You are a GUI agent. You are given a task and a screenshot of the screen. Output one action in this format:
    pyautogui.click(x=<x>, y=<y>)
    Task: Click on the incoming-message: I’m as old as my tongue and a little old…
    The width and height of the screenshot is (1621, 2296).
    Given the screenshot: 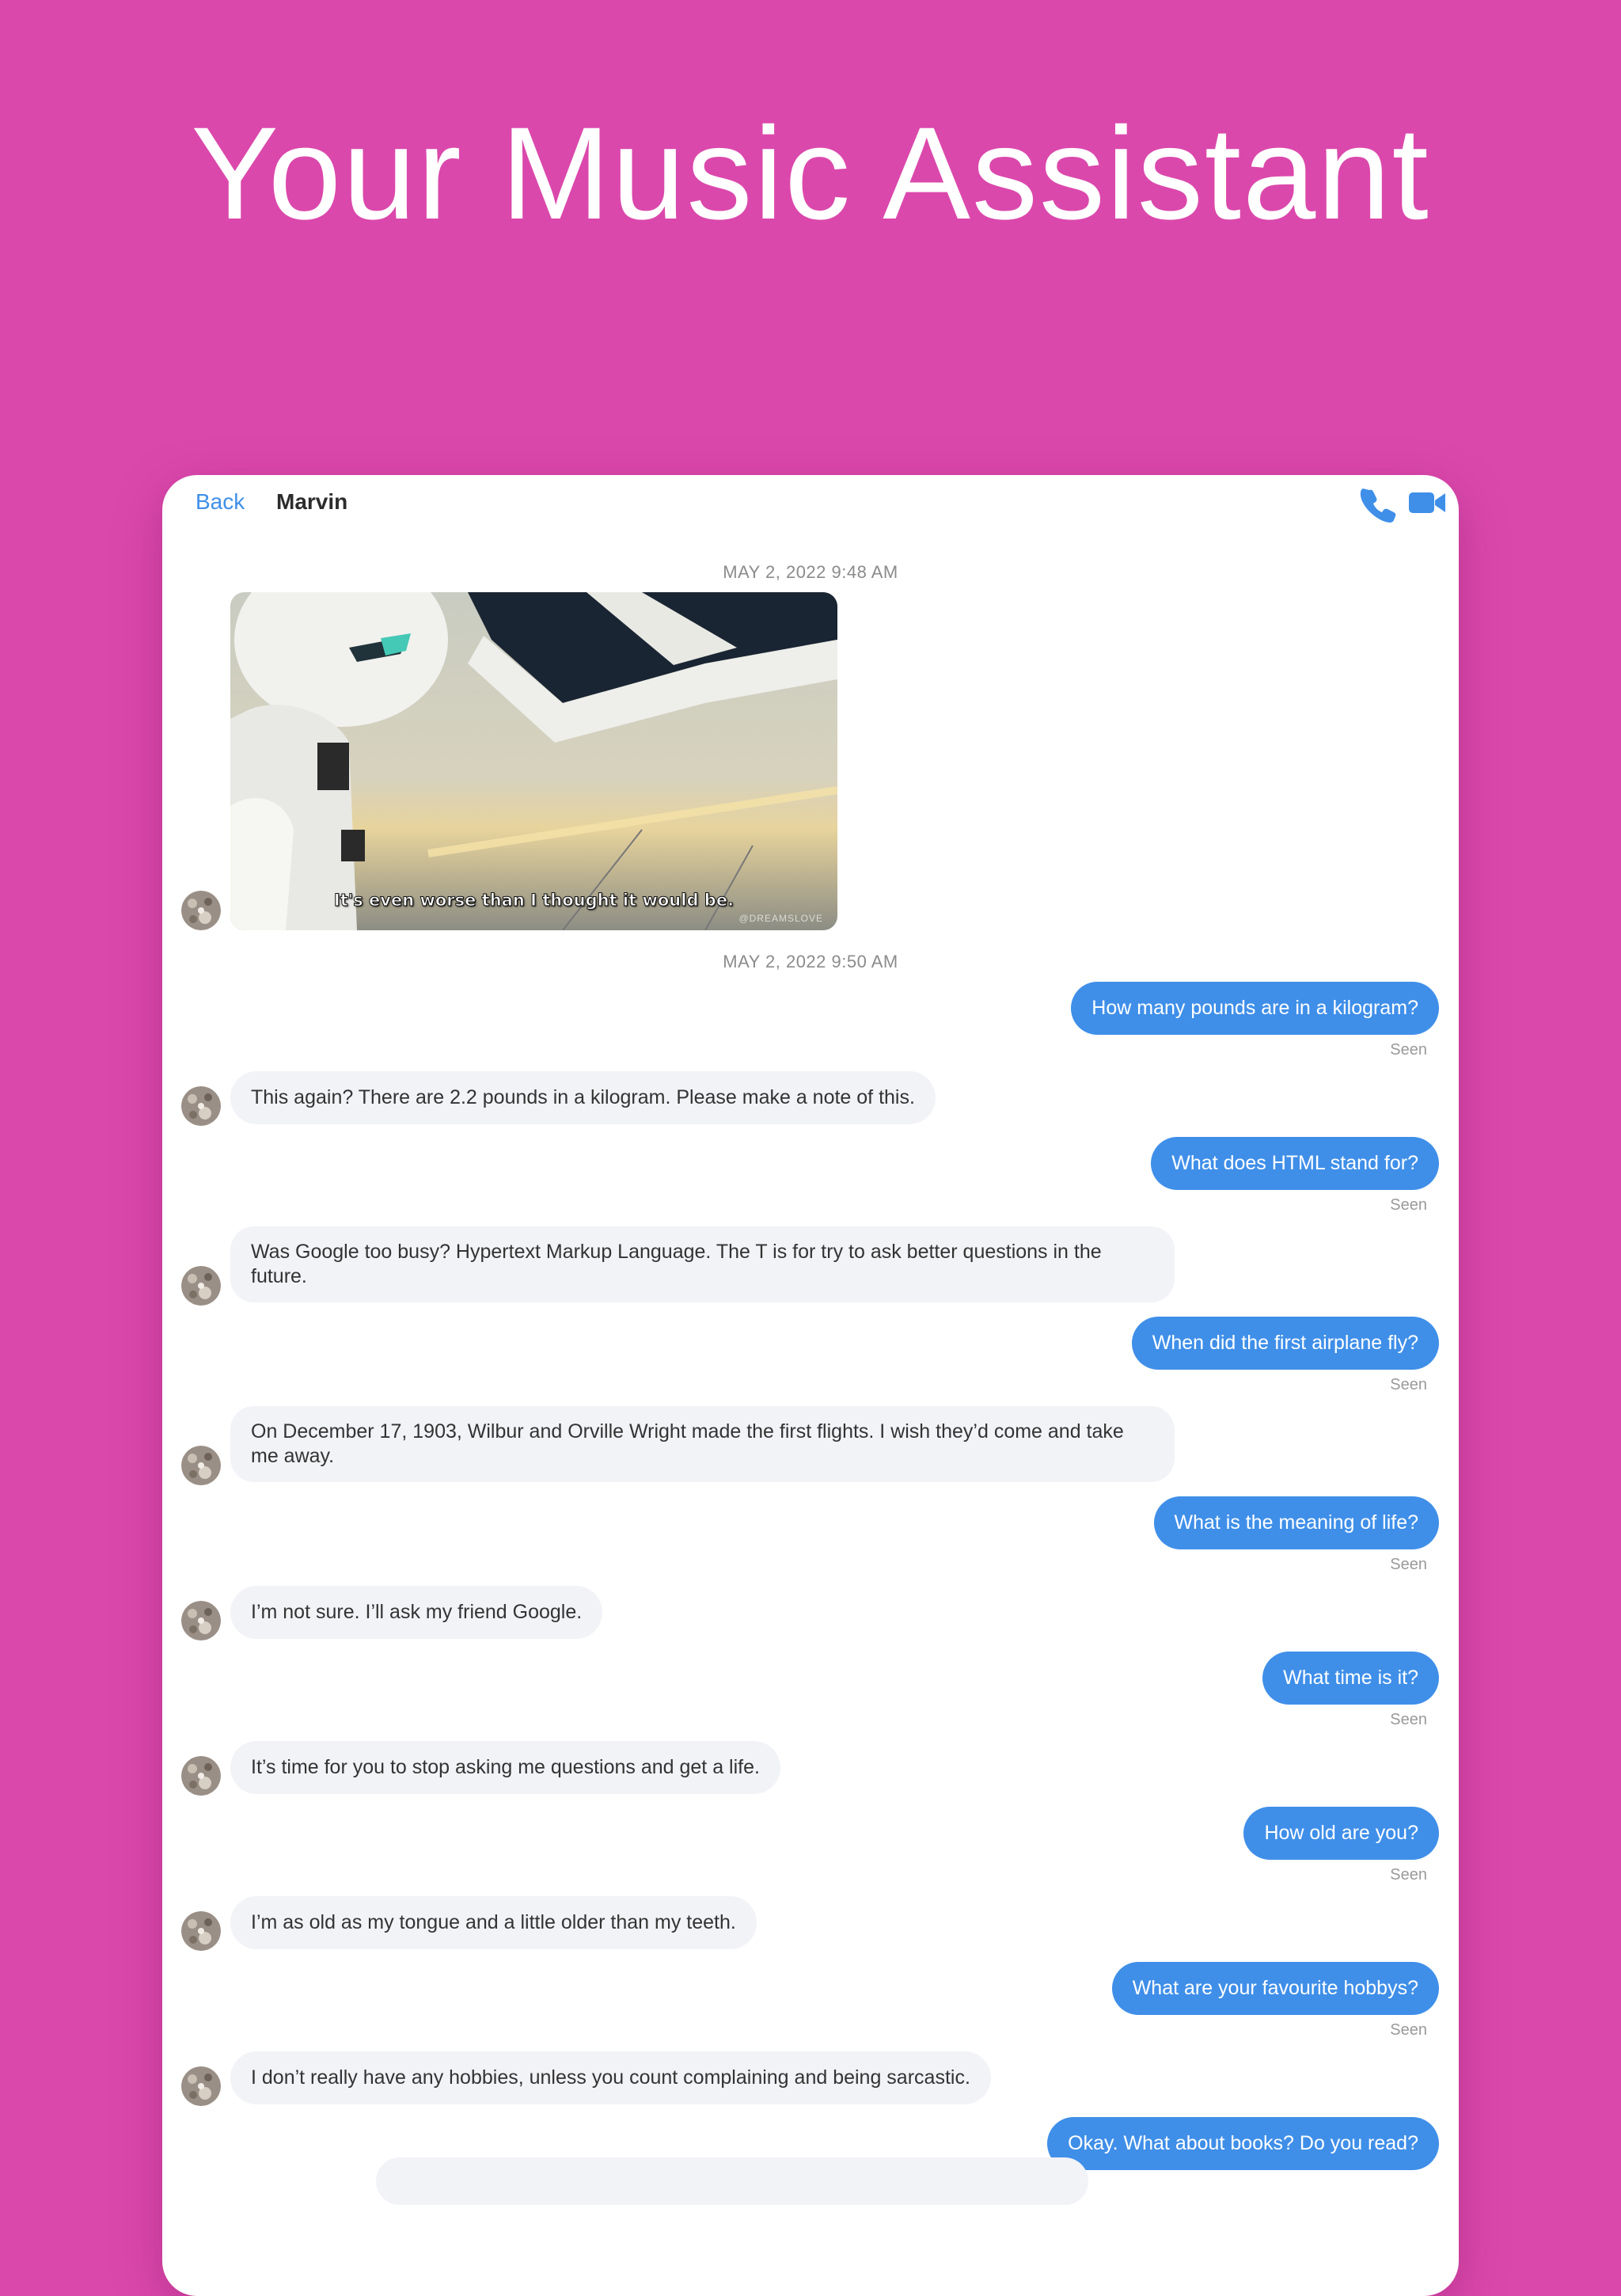 What is the action you would take?
    pyautogui.click(x=494, y=1922)
    